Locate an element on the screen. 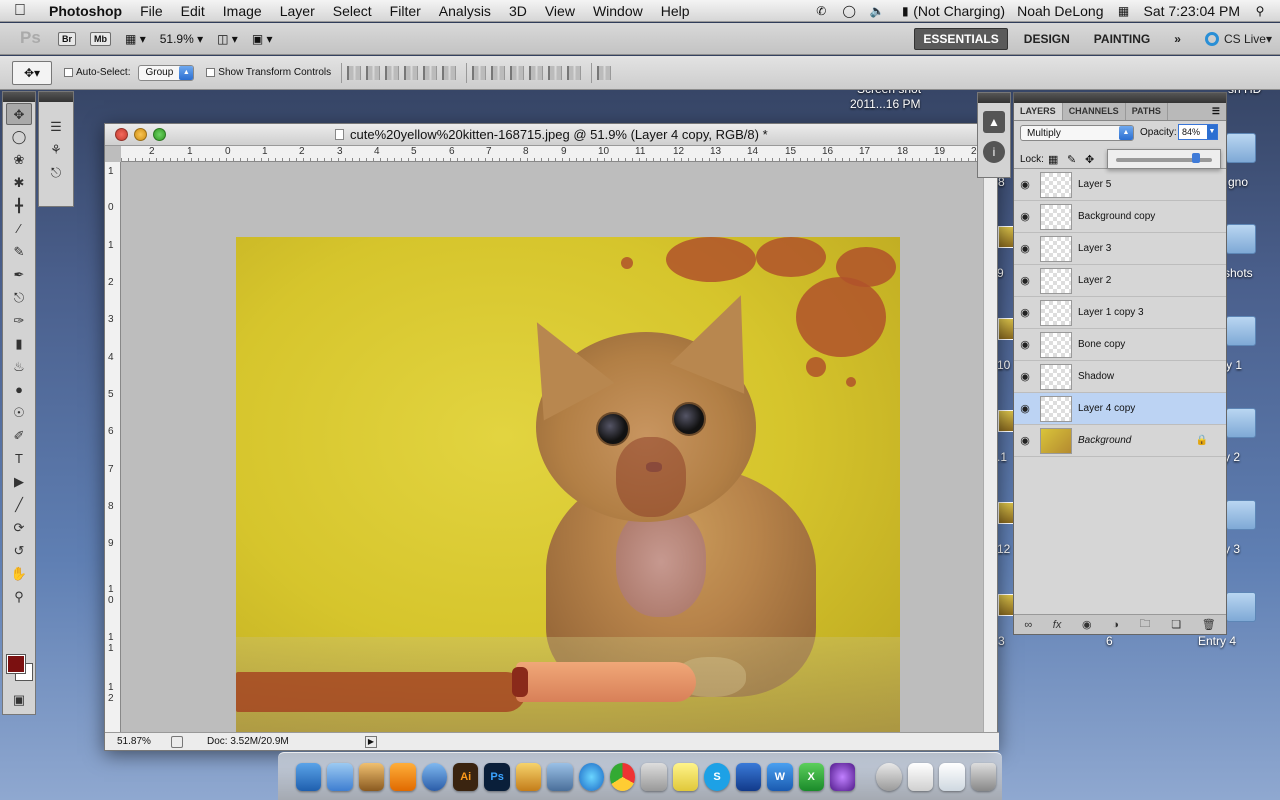 Image resolution: width=1280 pixels, height=800 pixels. vlc-icon is located at coordinates (403, 776).